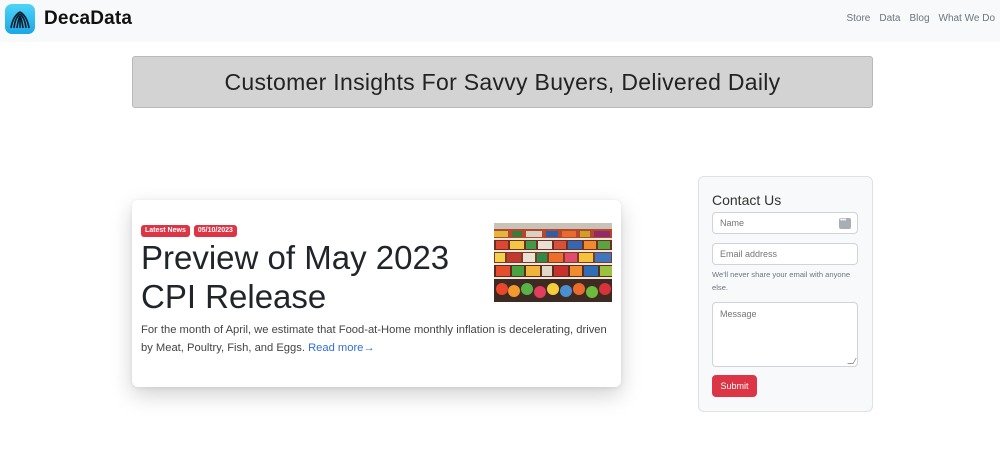  Describe the element at coordinates (88, 18) in the screenshot. I see `brand-name: DecaData` at that location.